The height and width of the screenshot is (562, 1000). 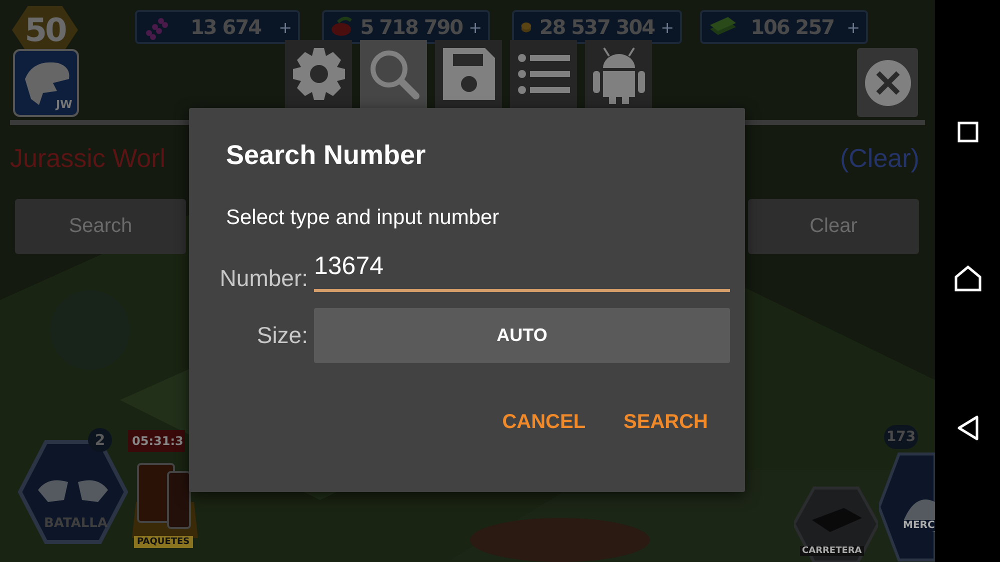 What do you see at coordinates (597, 27) in the screenshot?
I see `resource-value: 28 537 304` at bounding box center [597, 27].